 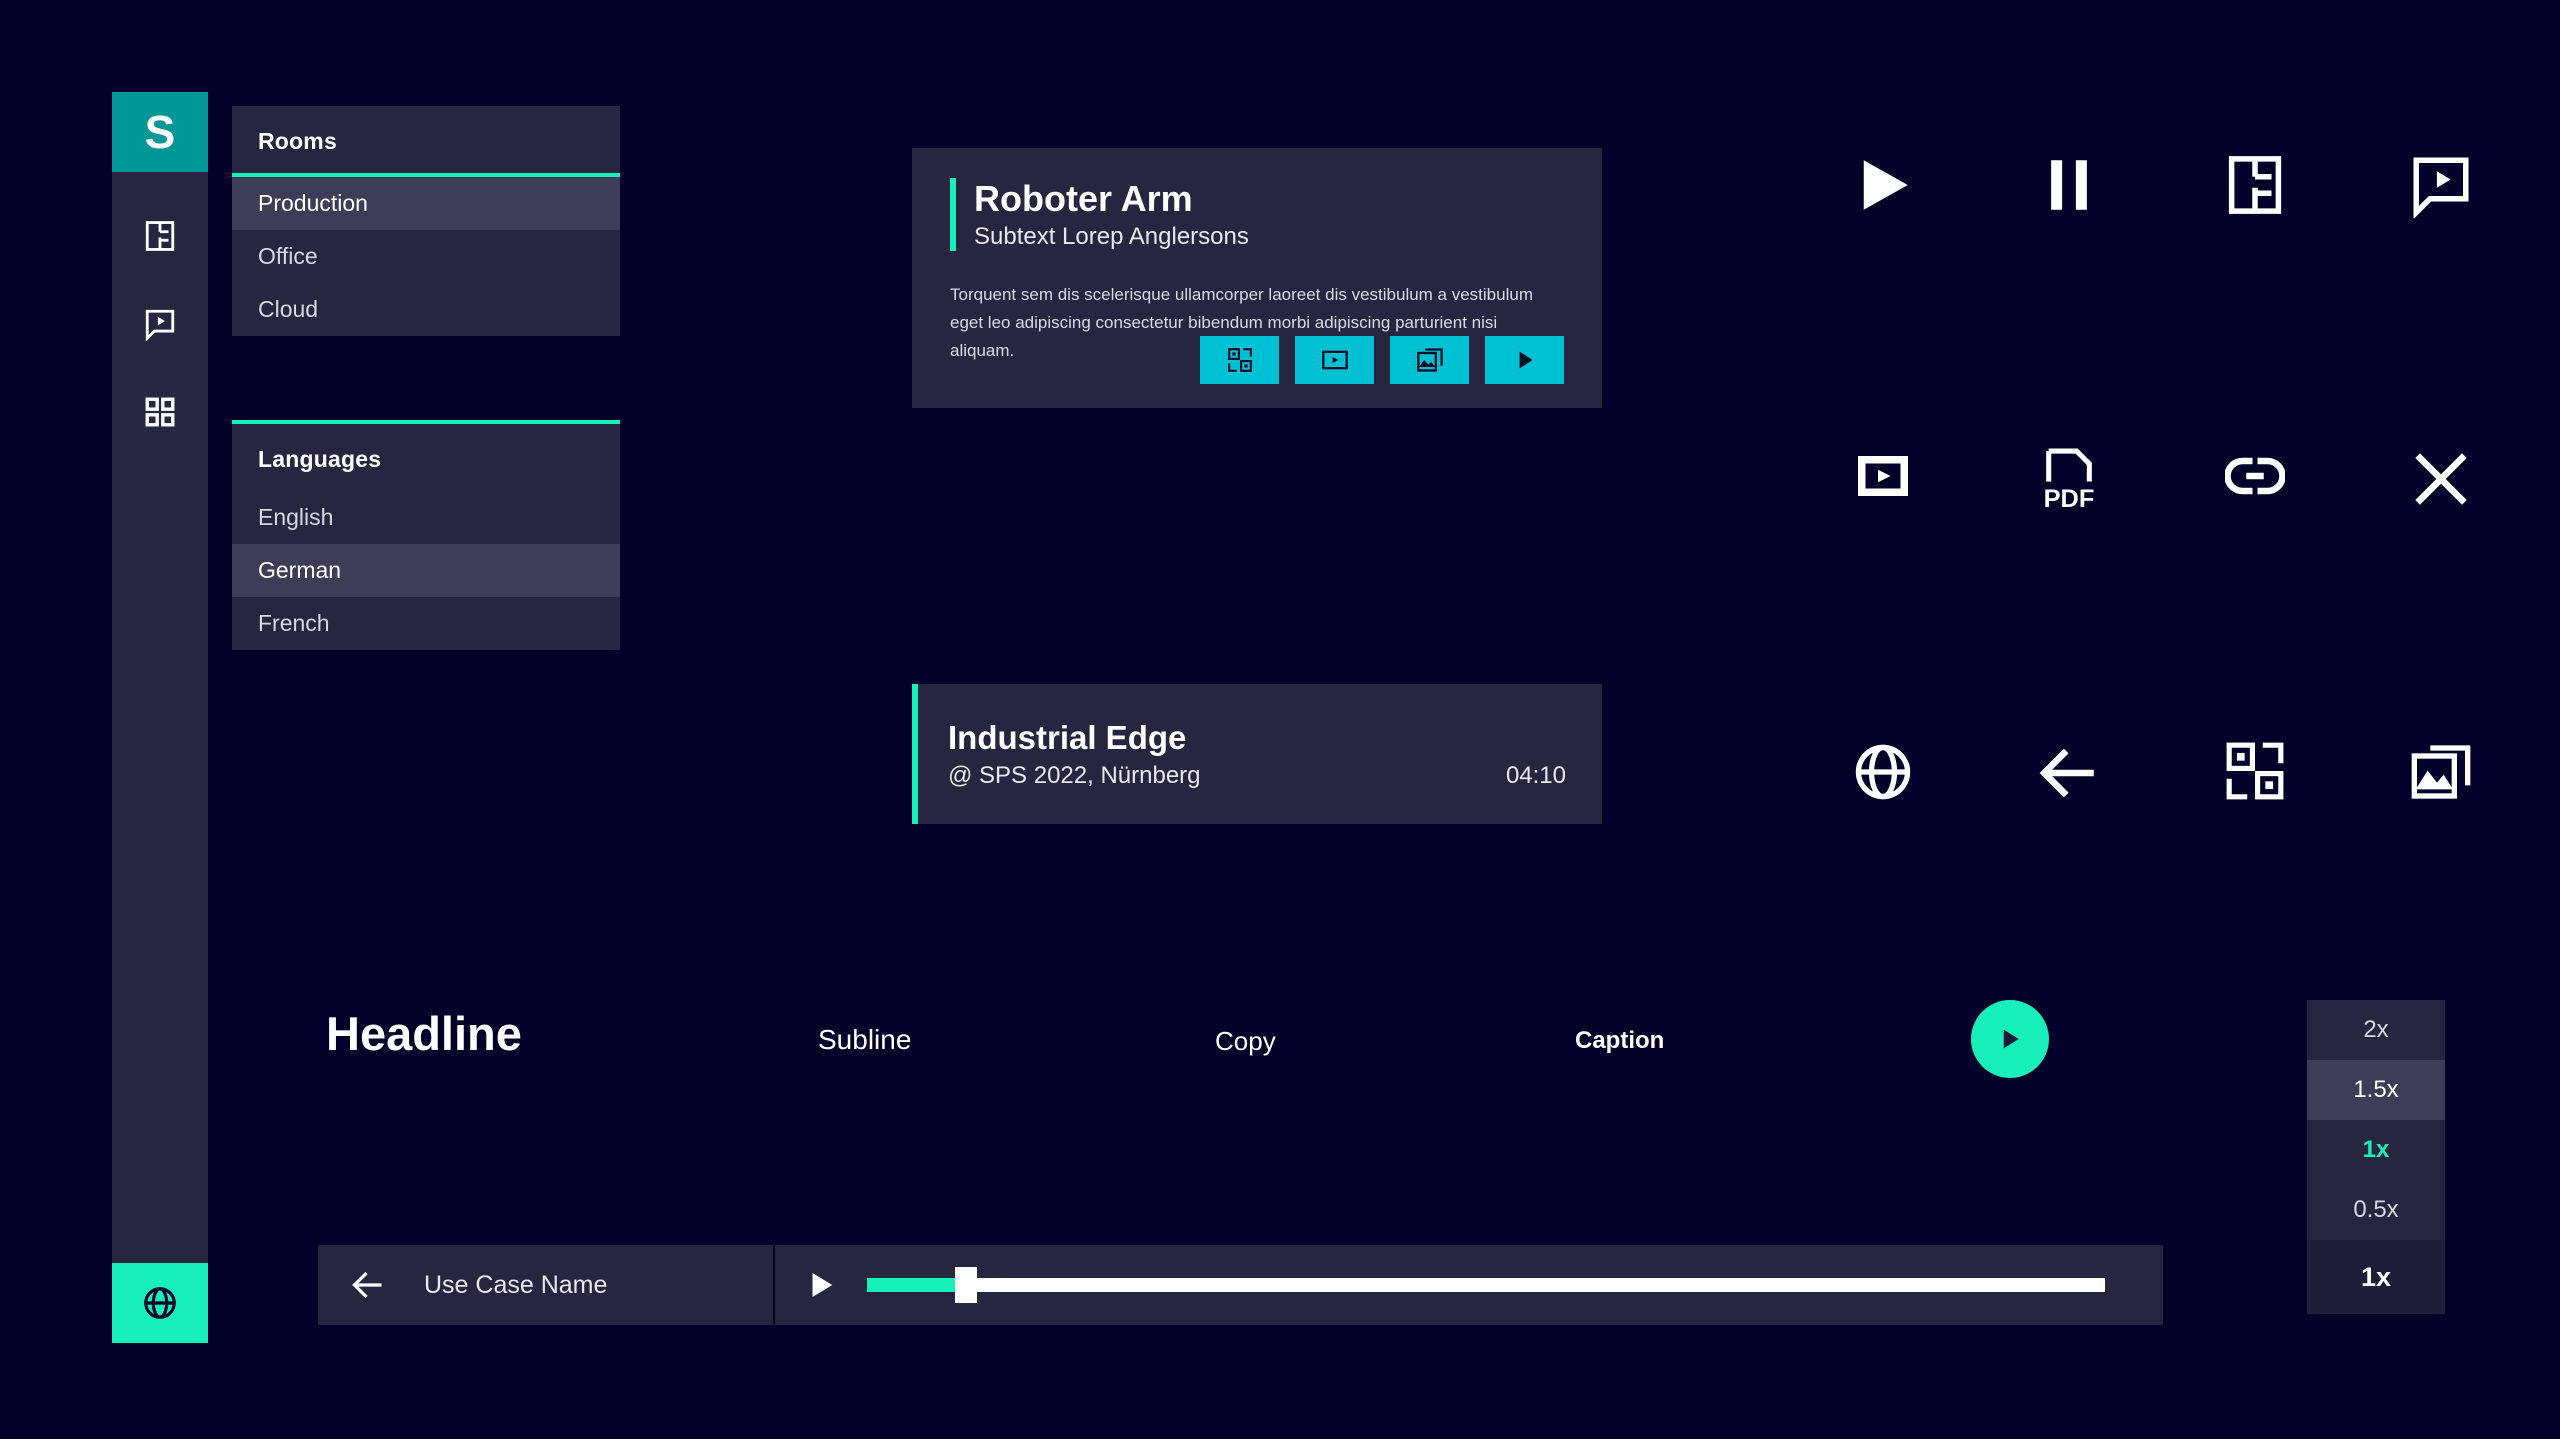 What do you see at coordinates (516, 1284) in the screenshot?
I see `player-use-case-name: Use Case Name` at bounding box center [516, 1284].